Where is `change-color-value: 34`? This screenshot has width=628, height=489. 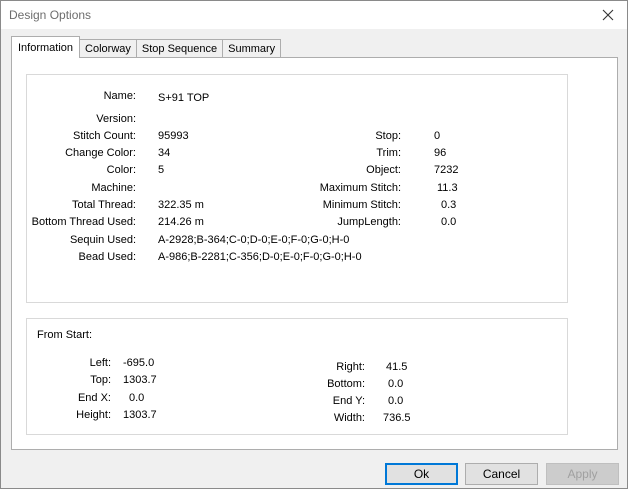
change-color-value: 34 is located at coordinates (164, 153).